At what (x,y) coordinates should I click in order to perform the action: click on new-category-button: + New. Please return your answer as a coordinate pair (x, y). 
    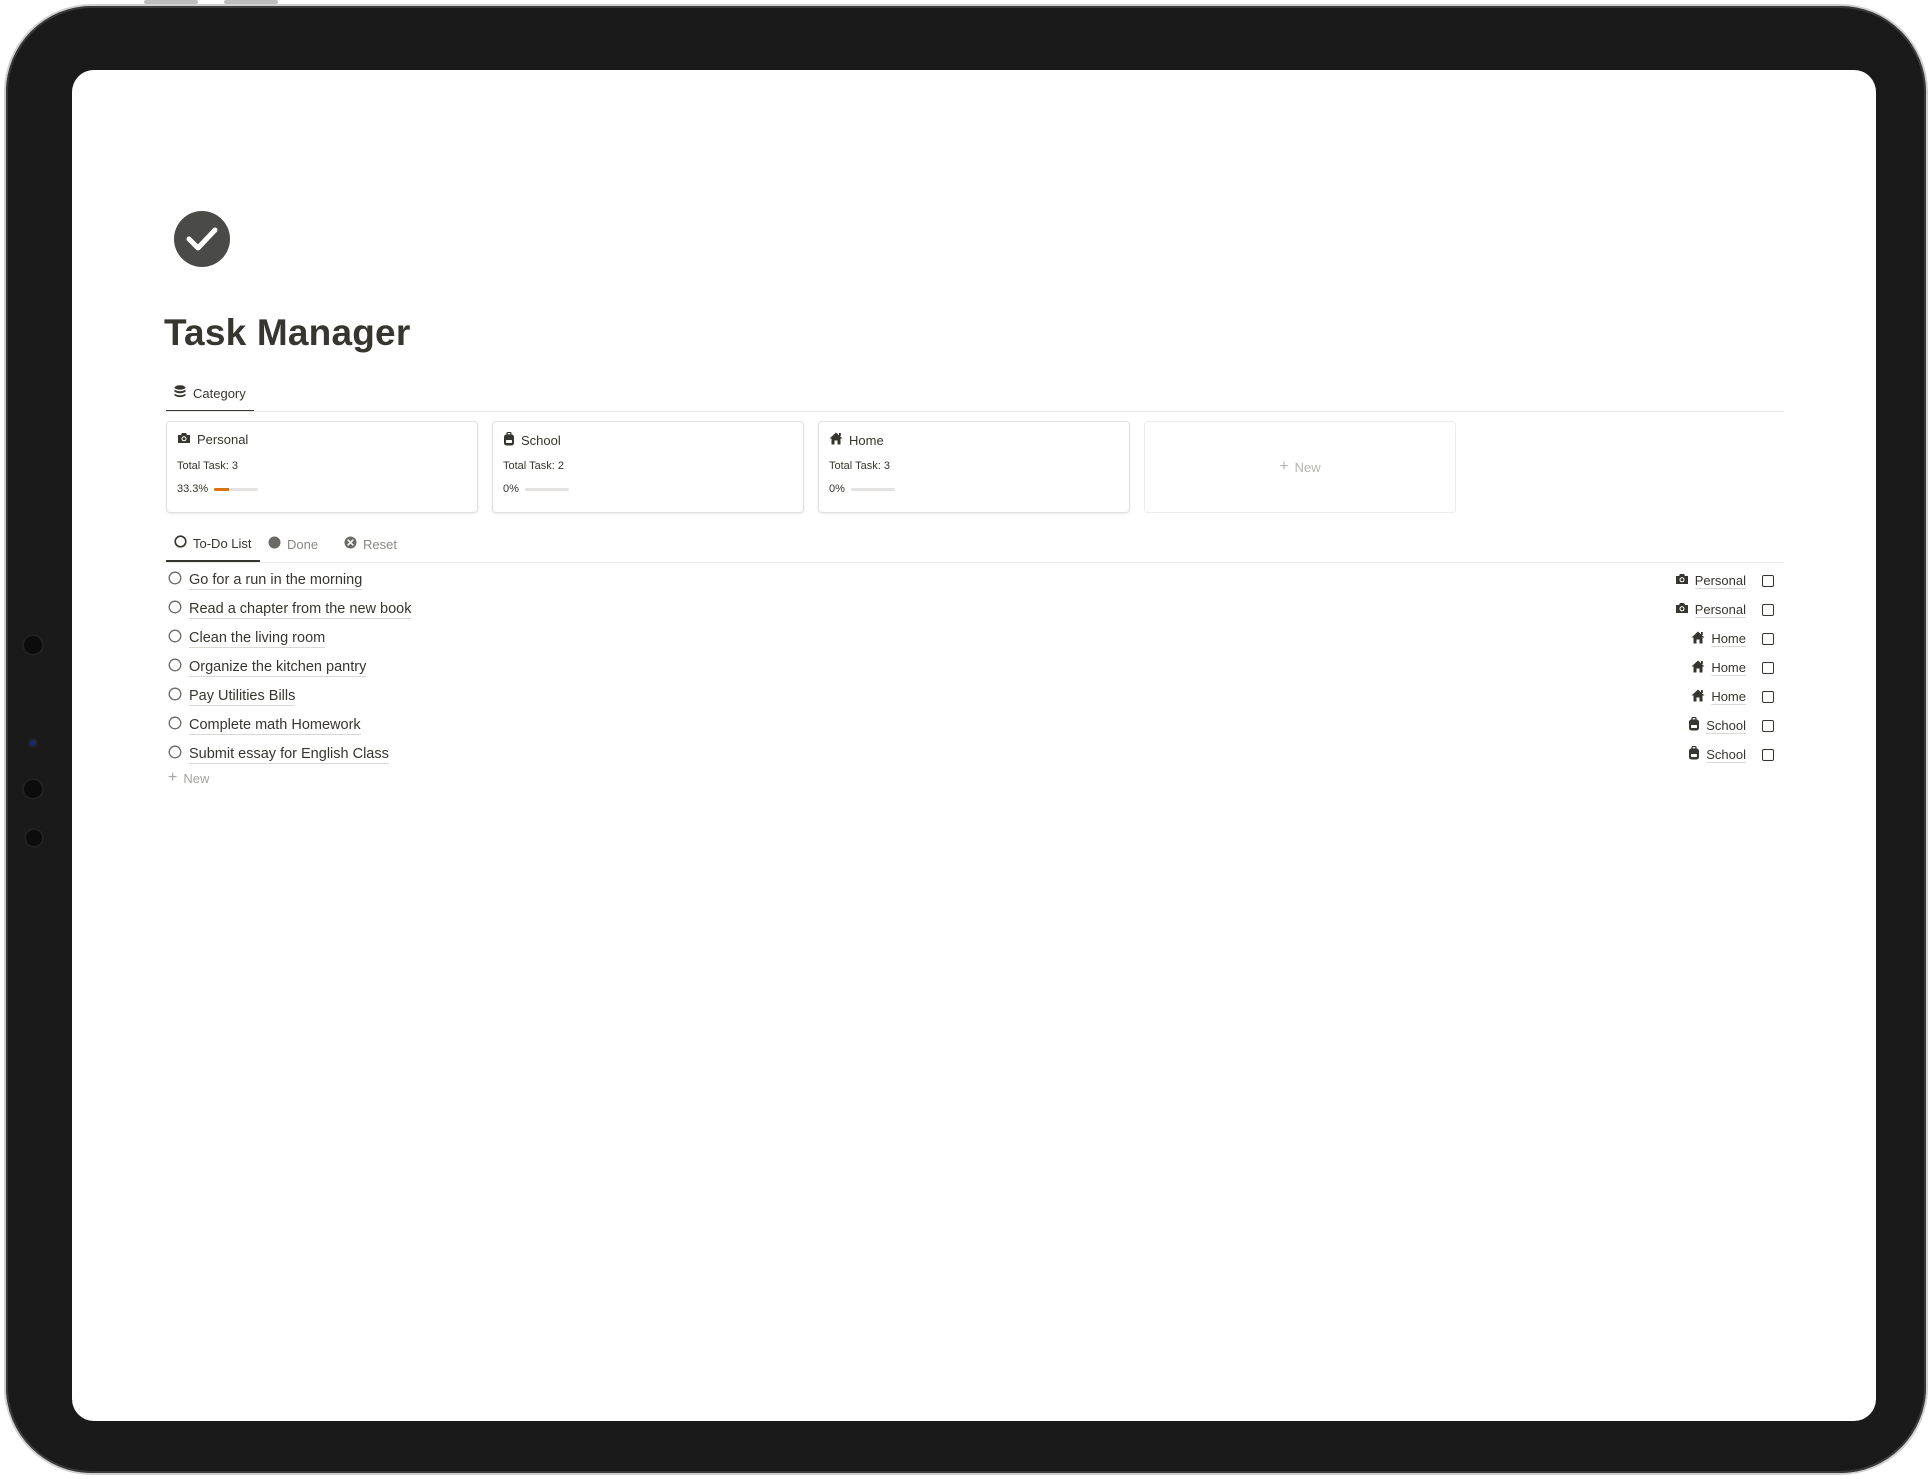
    Looking at the image, I should click on (1300, 467).